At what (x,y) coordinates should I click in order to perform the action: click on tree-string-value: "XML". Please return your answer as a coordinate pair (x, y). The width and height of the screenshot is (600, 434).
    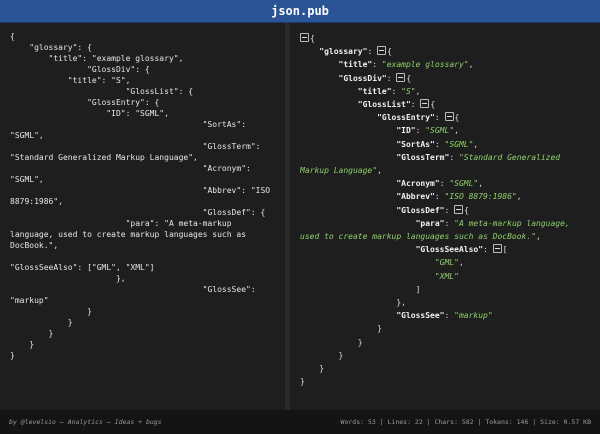
    Looking at the image, I should click on (446, 276).